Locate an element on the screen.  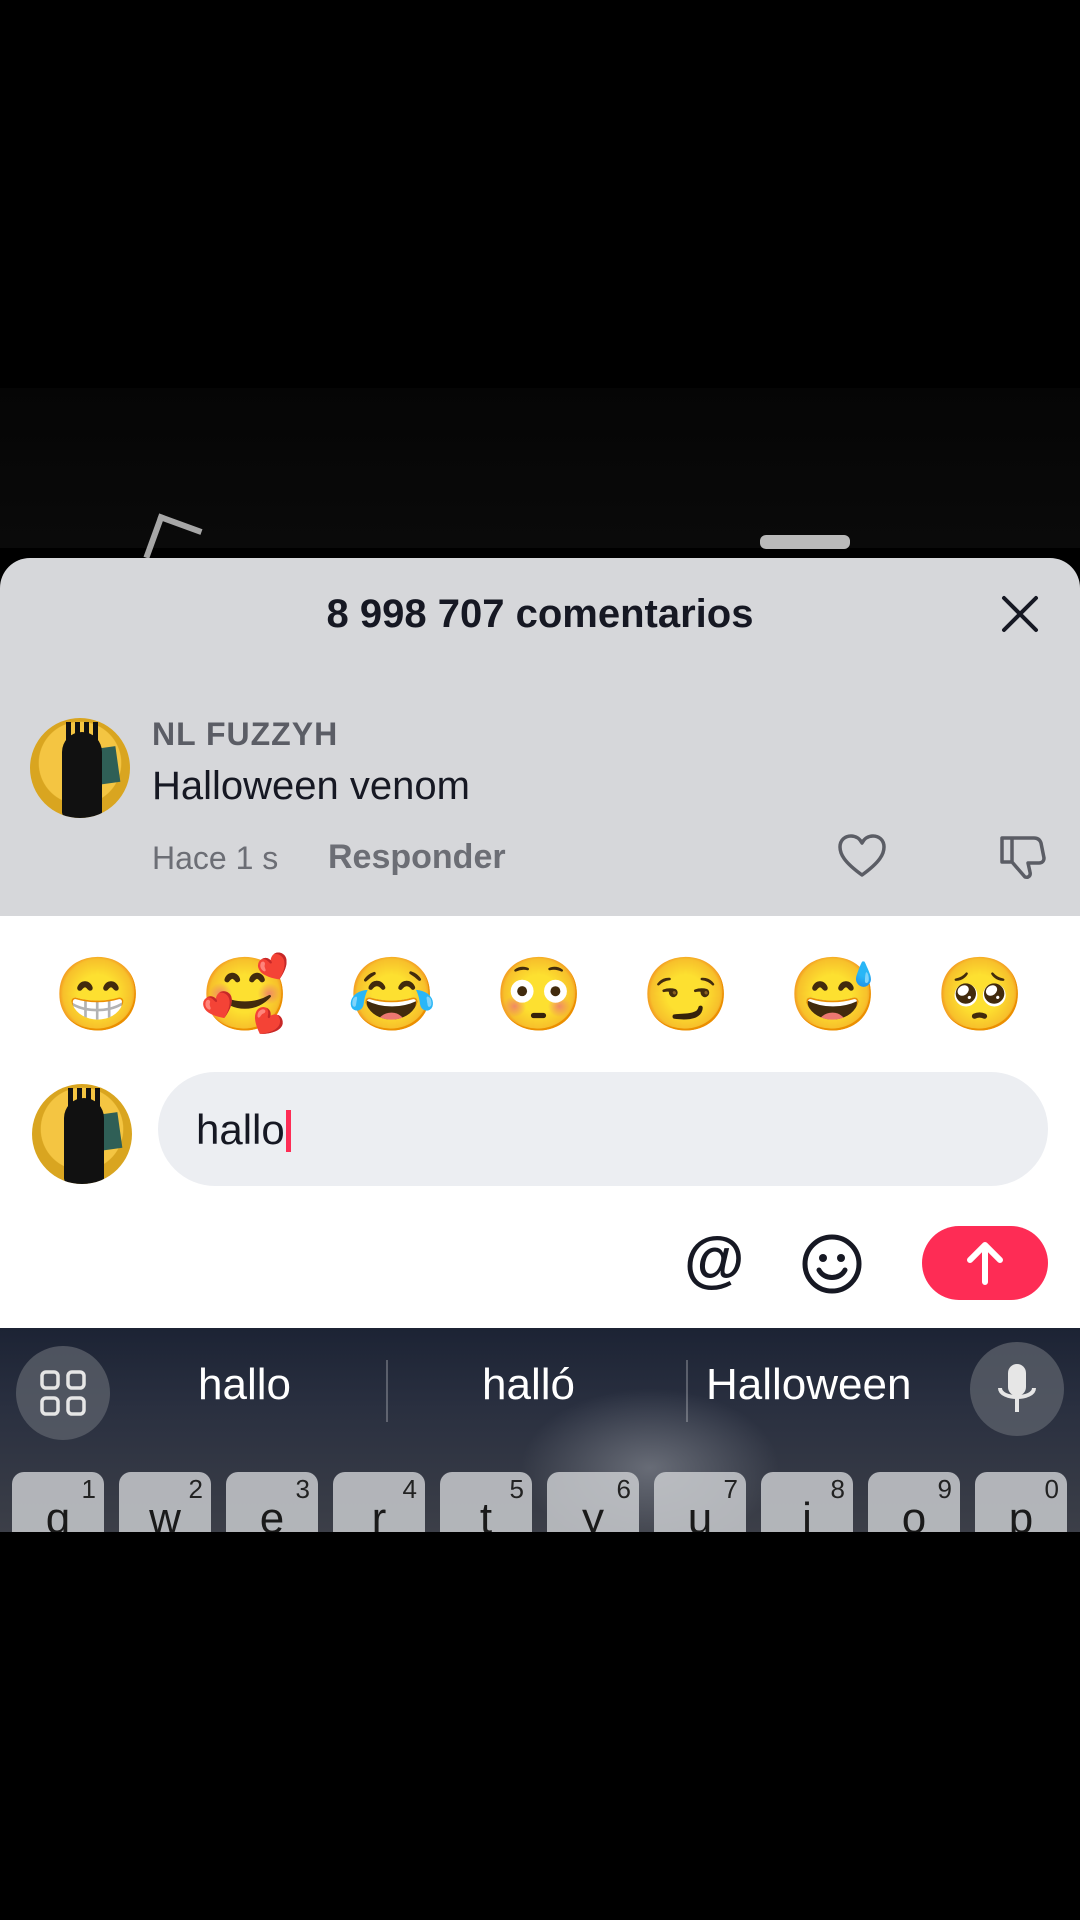
key-u: 7u is located at coordinates (700, 1502).